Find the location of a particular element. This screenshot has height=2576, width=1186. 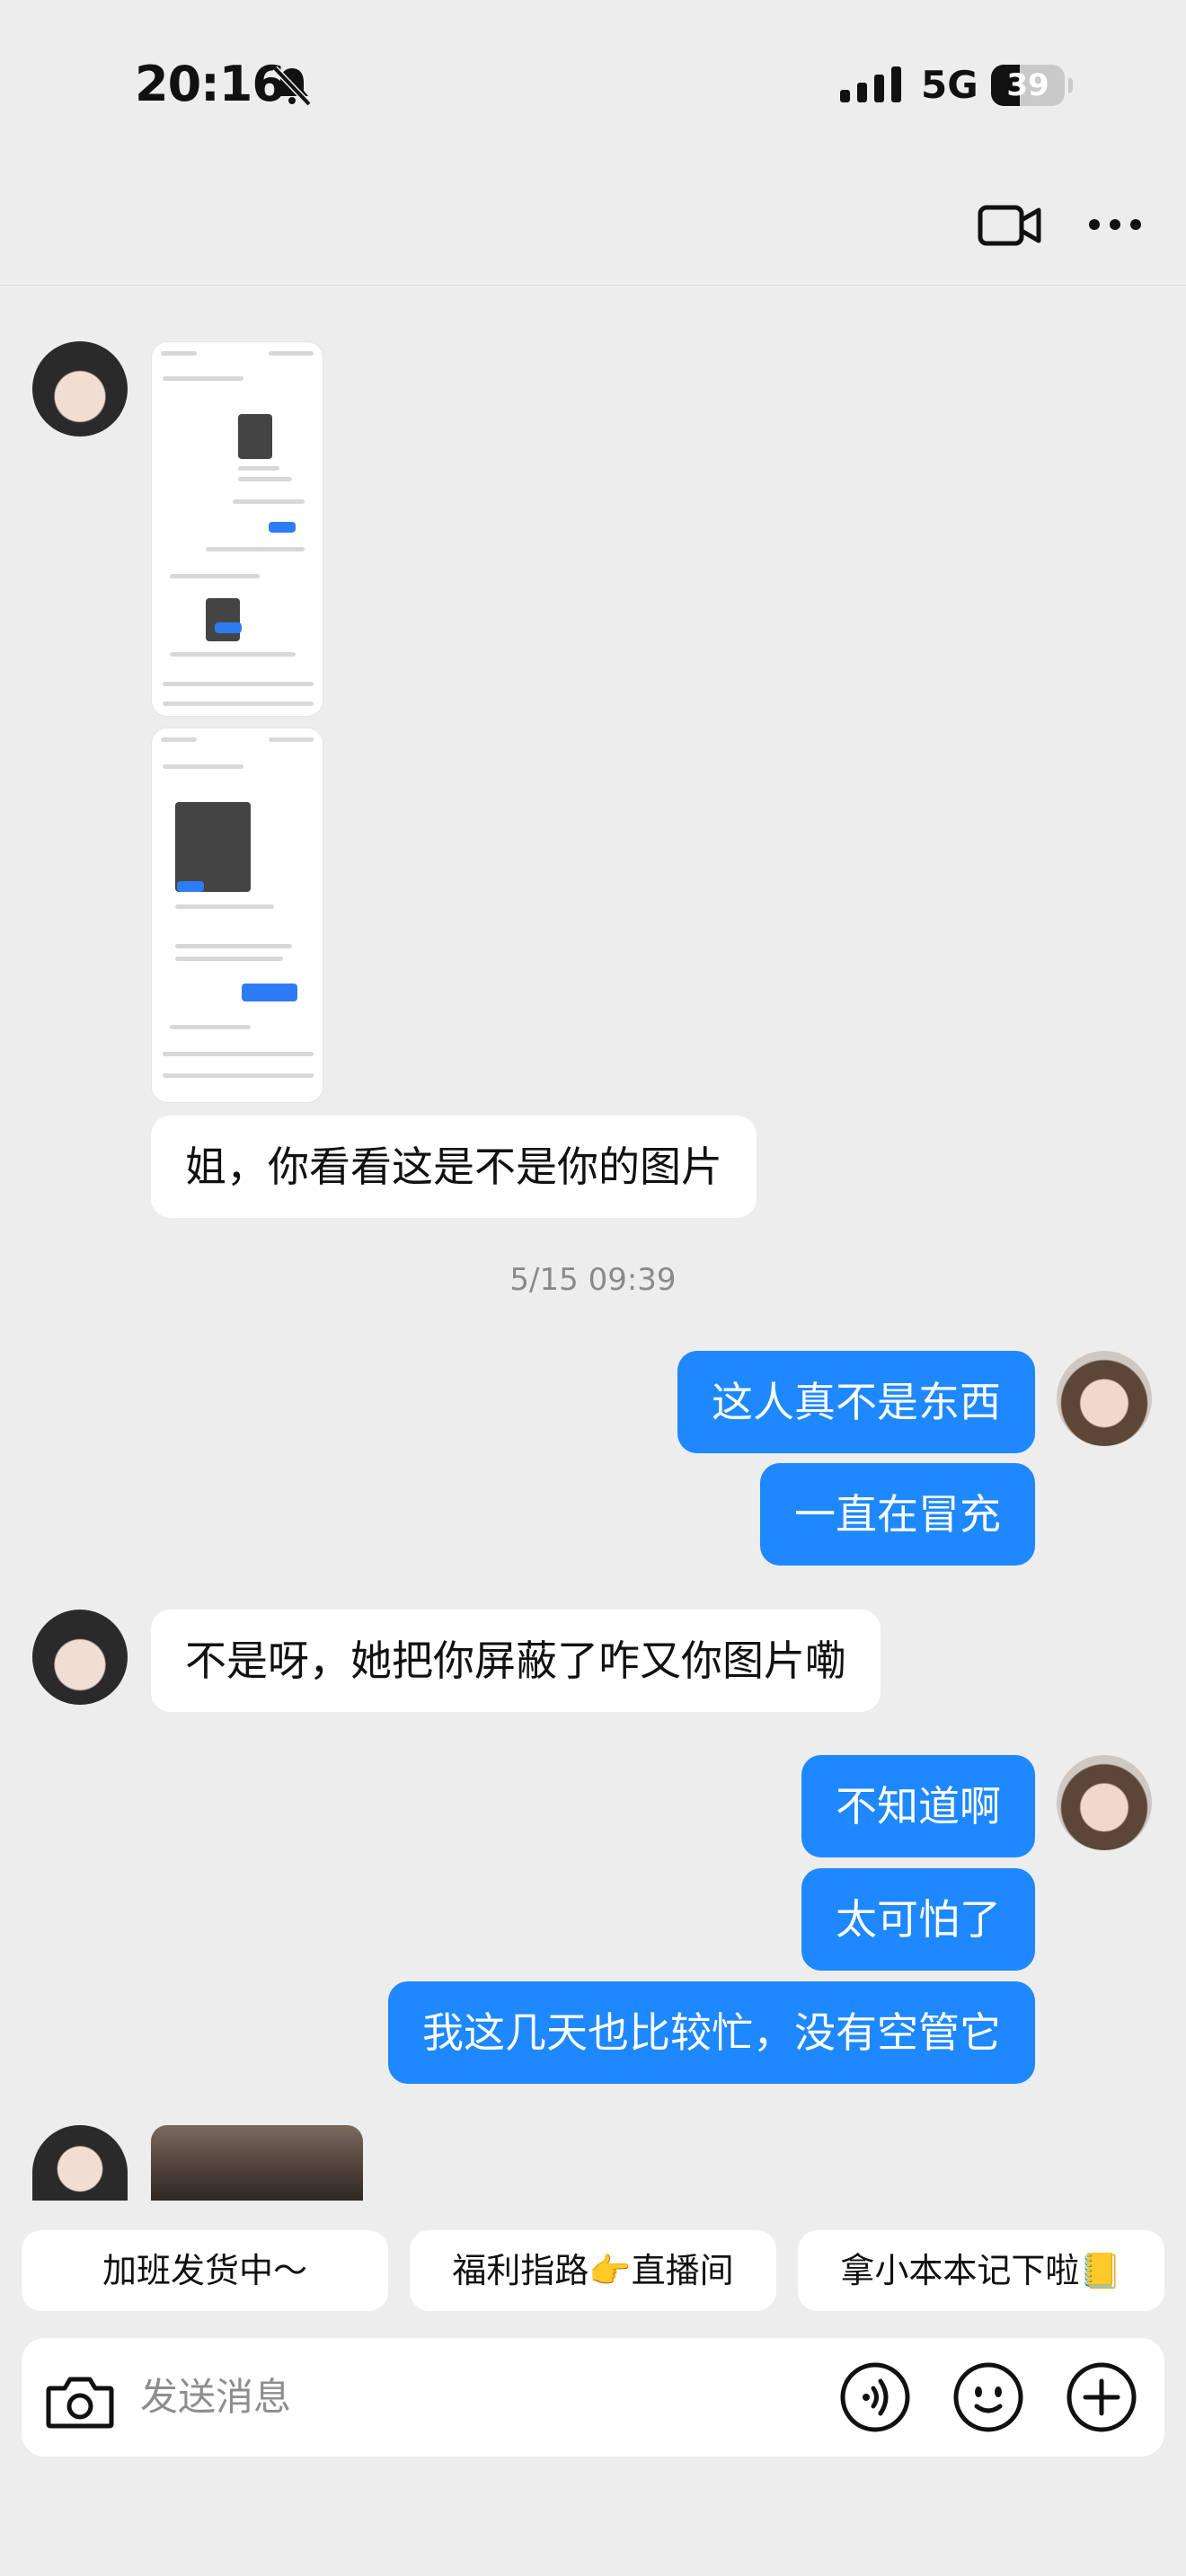

quick-reply-chip: 福利指路👉直播间 is located at coordinates (593, 2270).